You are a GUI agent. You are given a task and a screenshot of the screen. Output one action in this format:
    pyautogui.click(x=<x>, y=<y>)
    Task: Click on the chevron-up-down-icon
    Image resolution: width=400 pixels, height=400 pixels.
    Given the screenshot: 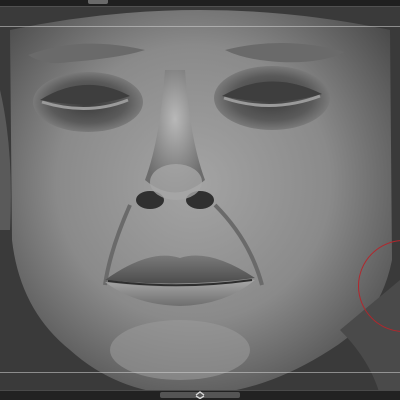 What is the action you would take?
    pyautogui.click(x=200, y=395)
    